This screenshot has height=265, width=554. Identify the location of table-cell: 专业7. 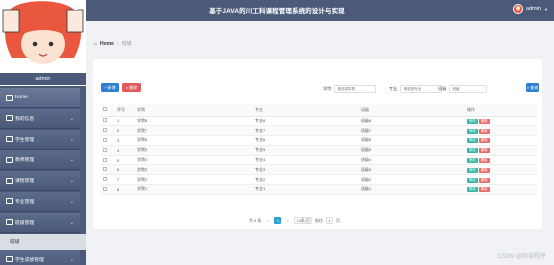
(306, 131).